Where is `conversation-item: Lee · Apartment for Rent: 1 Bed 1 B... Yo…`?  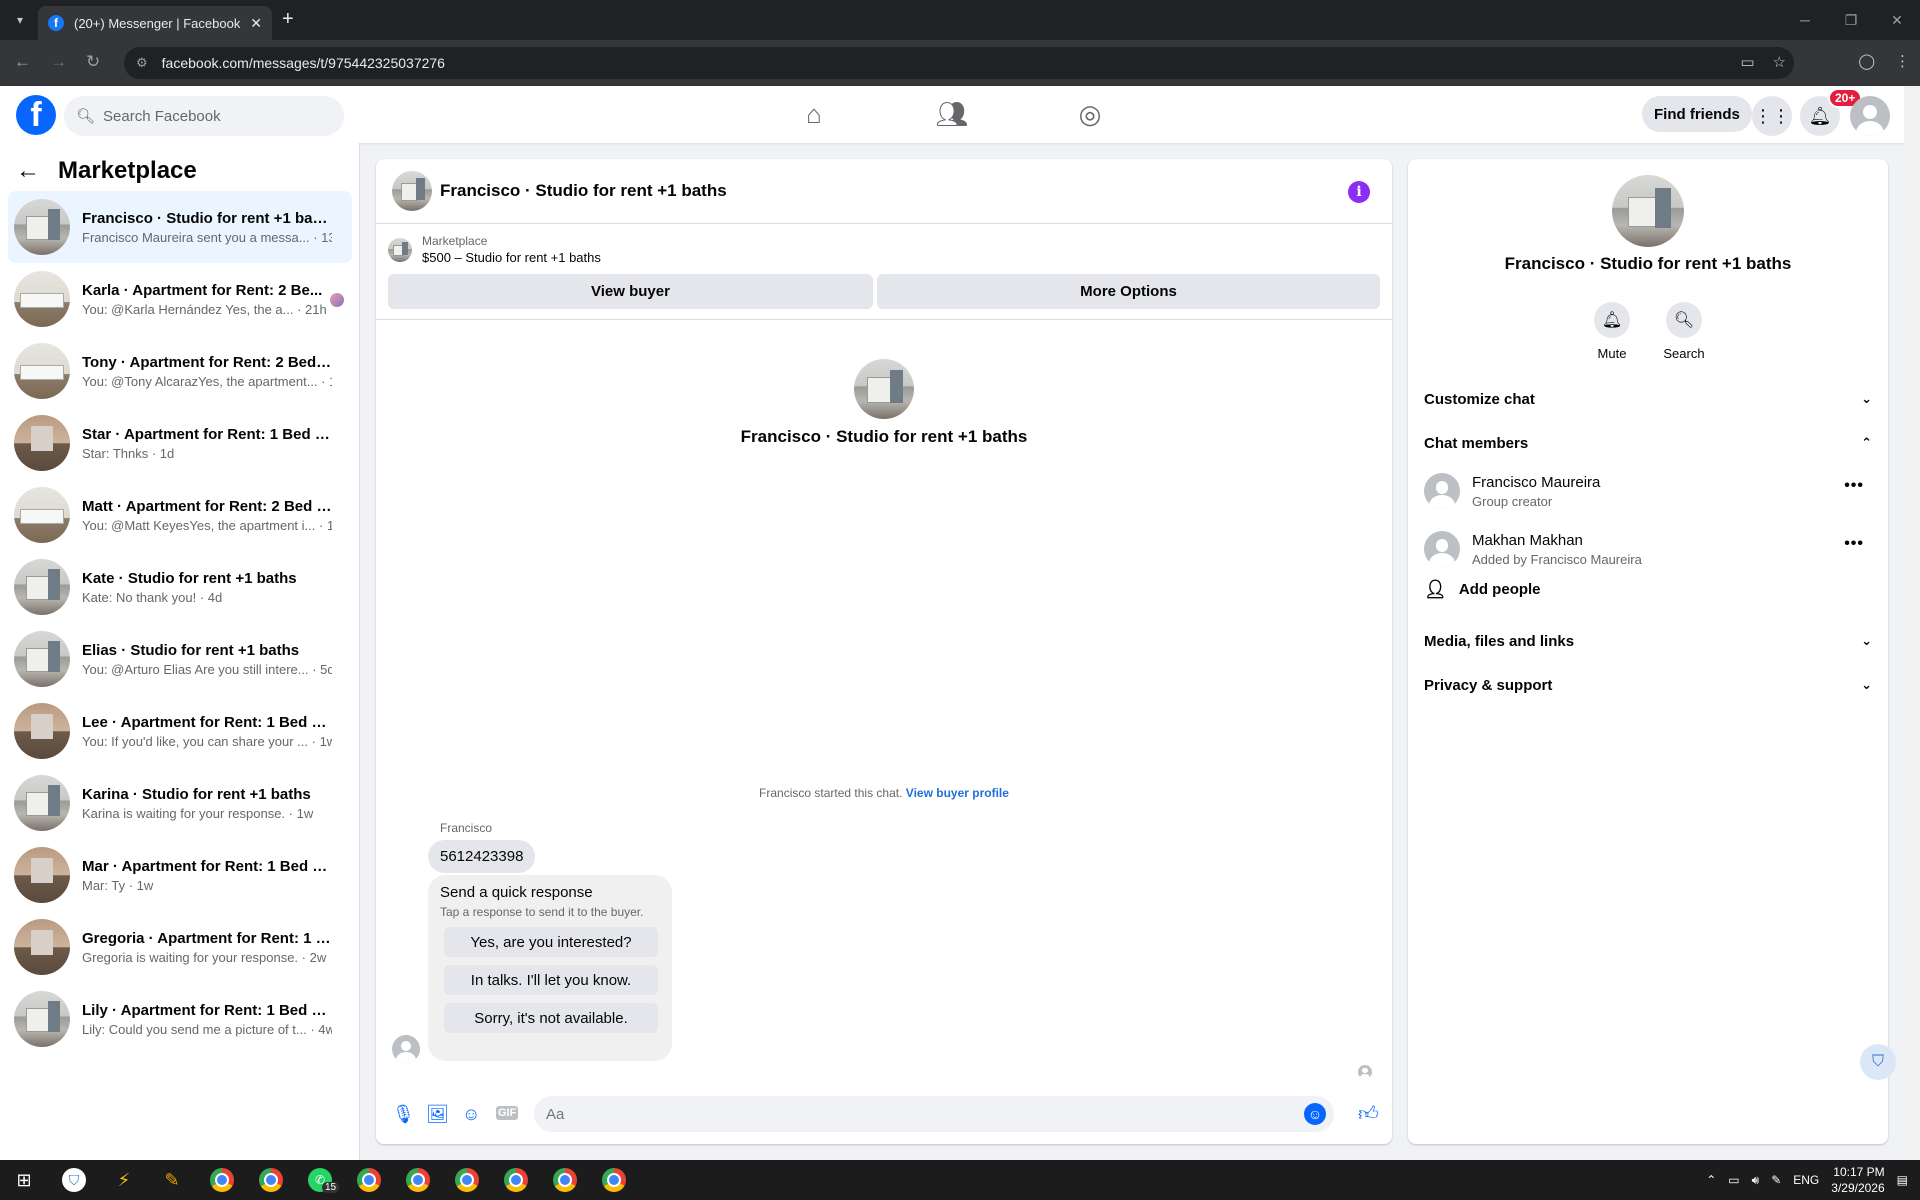
conversation-item: Lee · Apartment for Rent: 1 Bed 1 B... Yo… is located at coordinates (180, 731).